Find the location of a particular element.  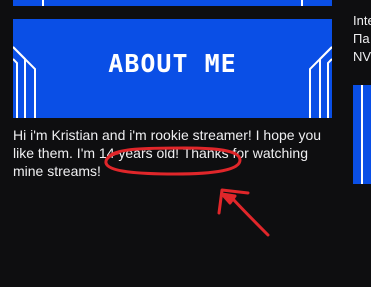

about-me-title: About me is located at coordinates (172, 63).